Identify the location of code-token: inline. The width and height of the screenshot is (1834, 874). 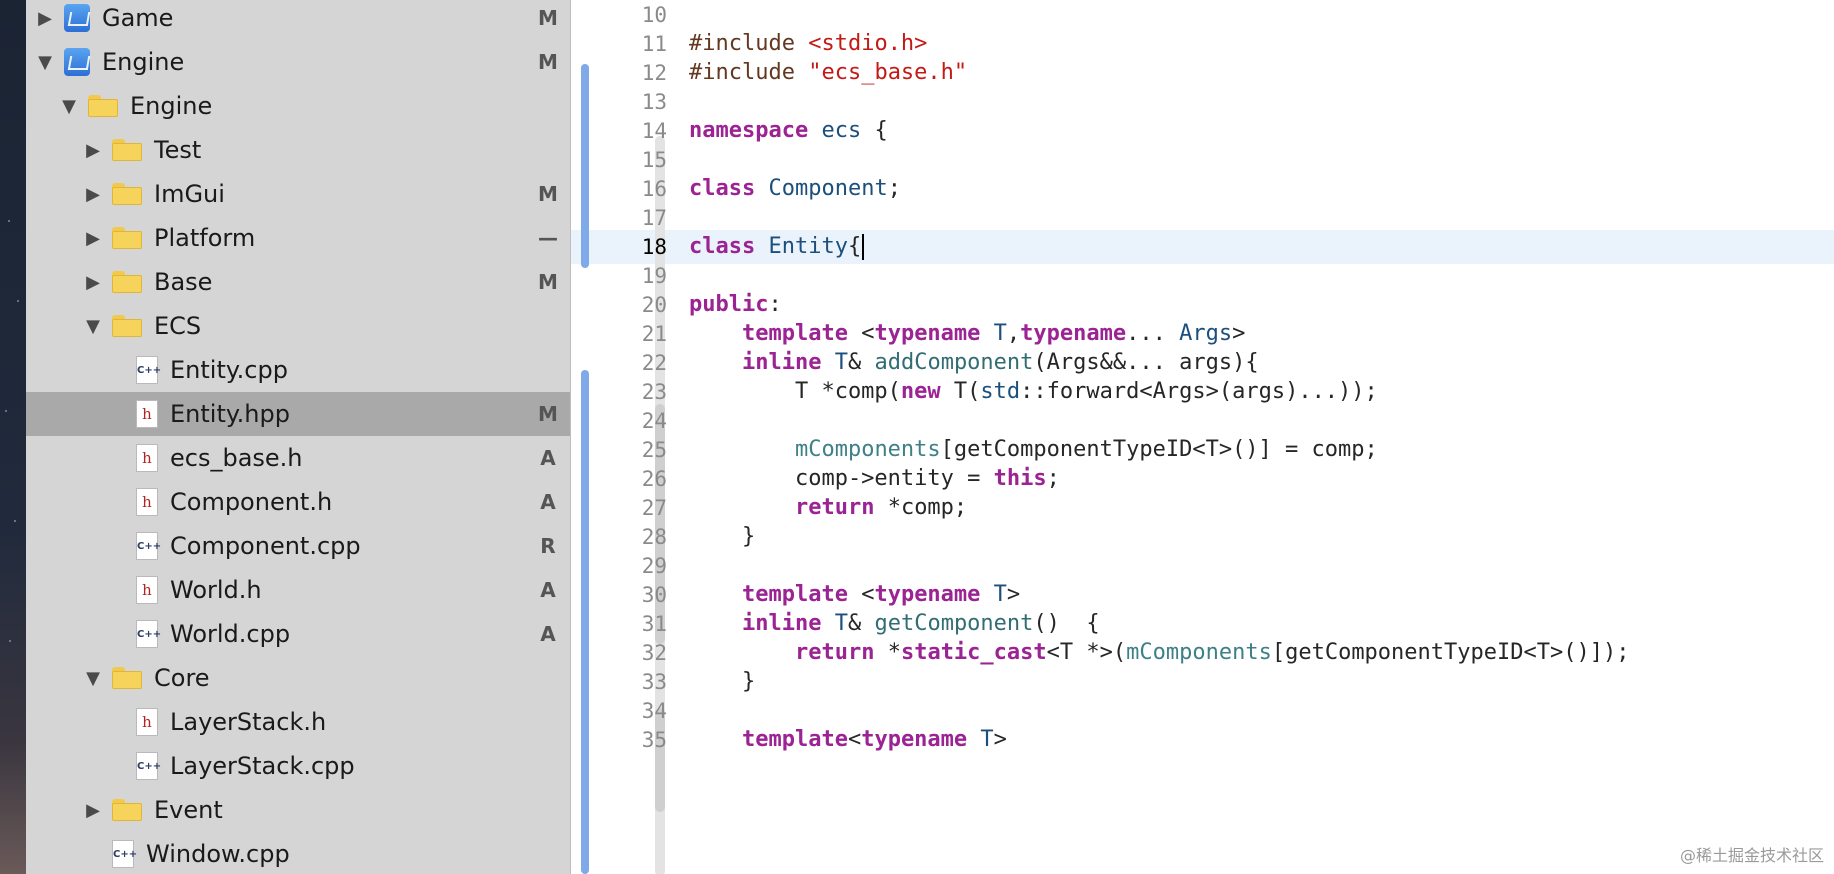
(781, 362).